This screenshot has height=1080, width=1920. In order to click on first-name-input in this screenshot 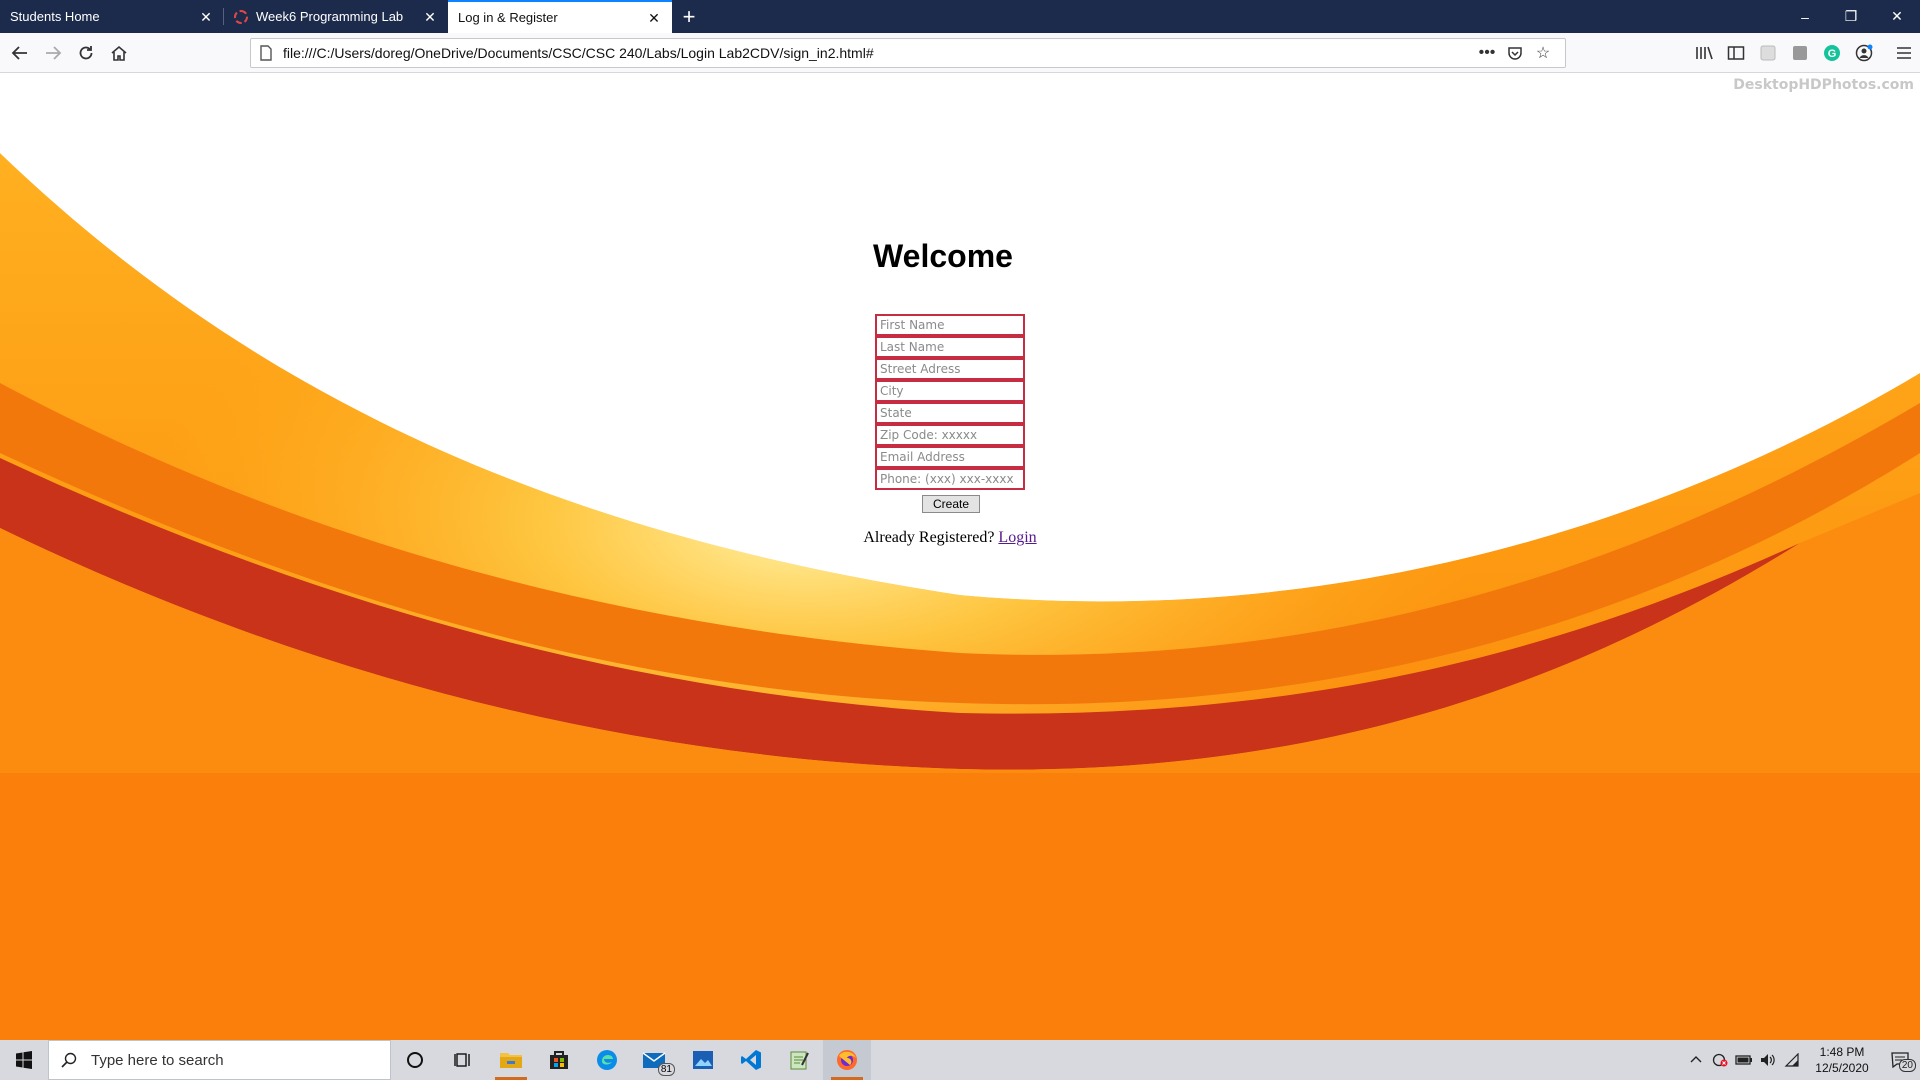, I will do `click(950, 325)`.